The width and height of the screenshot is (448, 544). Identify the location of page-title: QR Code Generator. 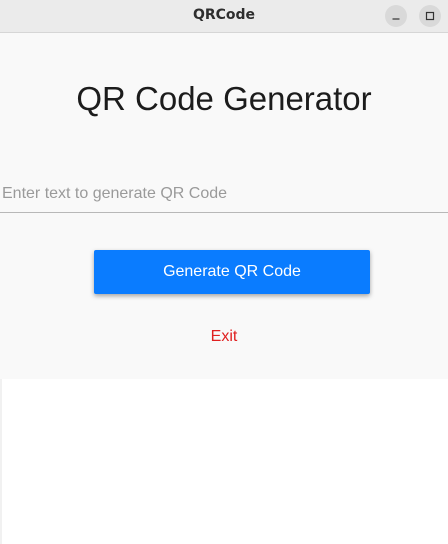
(224, 98).